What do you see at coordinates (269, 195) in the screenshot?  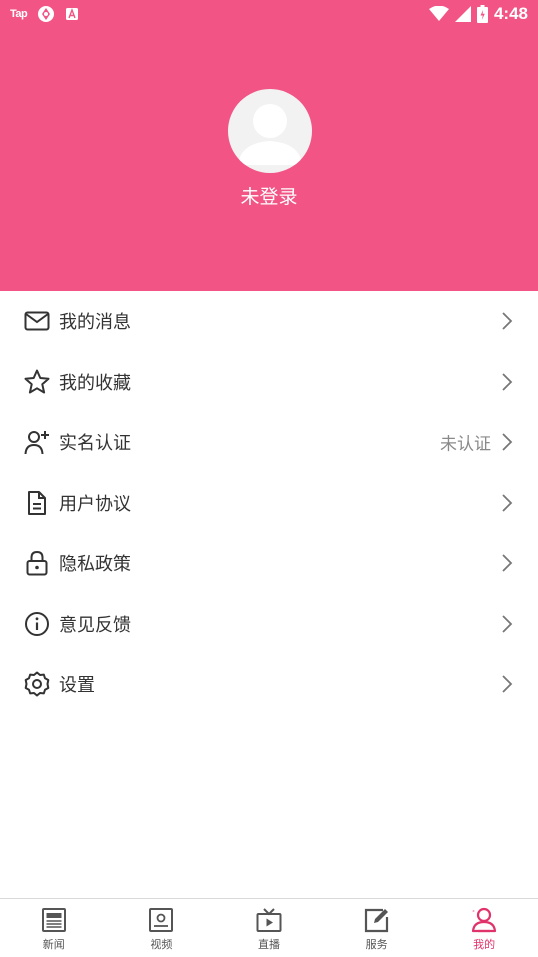 I see `login-status-text: 未登录` at bounding box center [269, 195].